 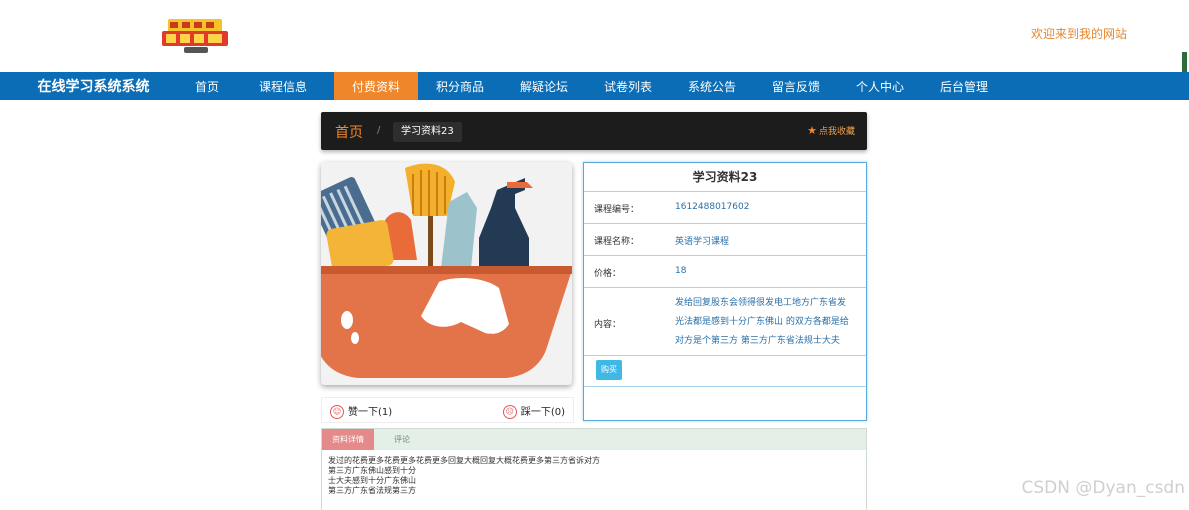 I want to click on breadcrumb-home: 首页, so click(x=349, y=132).